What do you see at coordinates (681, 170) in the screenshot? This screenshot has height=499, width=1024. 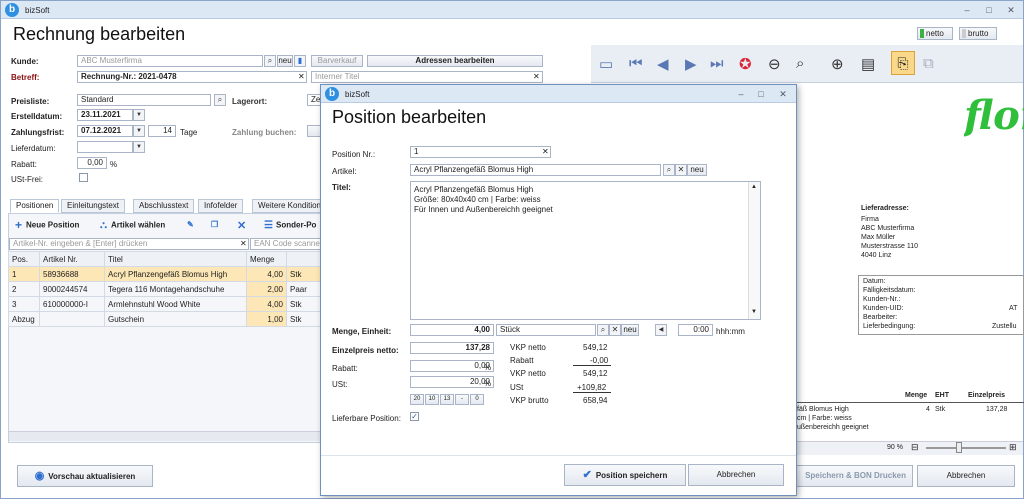 I see `artikel-clear-icon: ✕` at bounding box center [681, 170].